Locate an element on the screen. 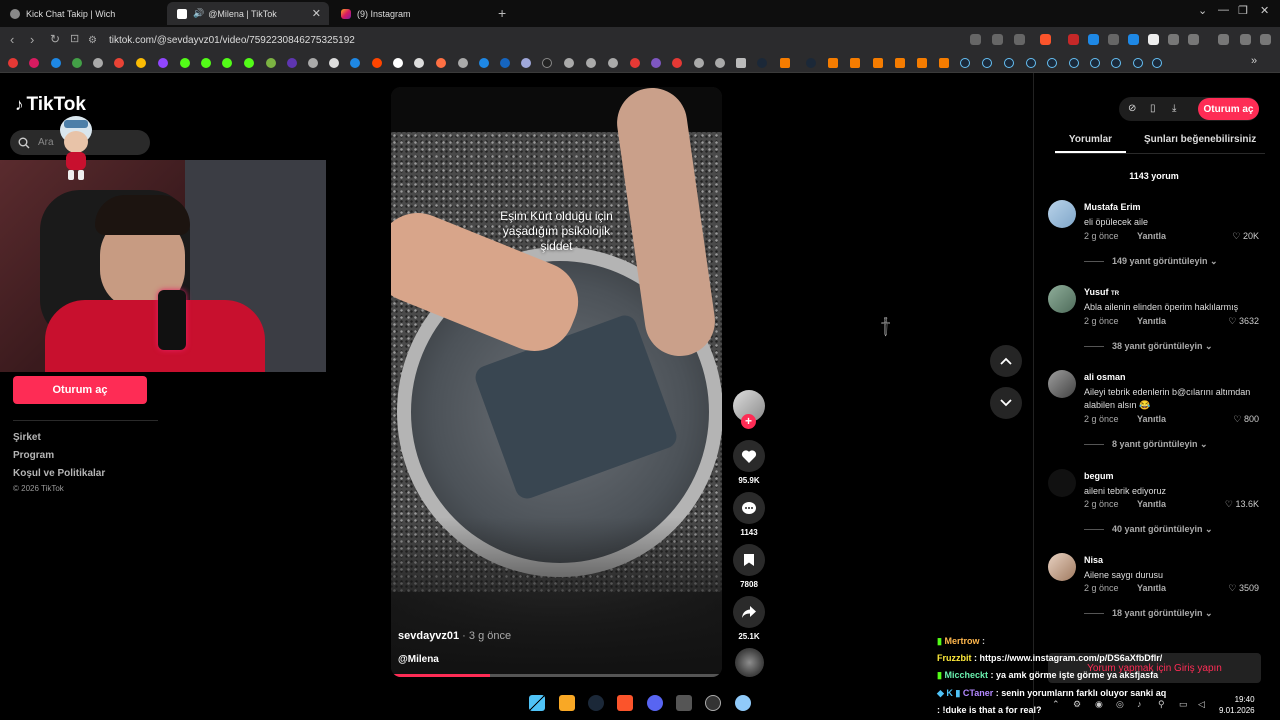 The width and height of the screenshot is (1280, 720). download-icon: ⤓ is located at coordinates (1174, 108).